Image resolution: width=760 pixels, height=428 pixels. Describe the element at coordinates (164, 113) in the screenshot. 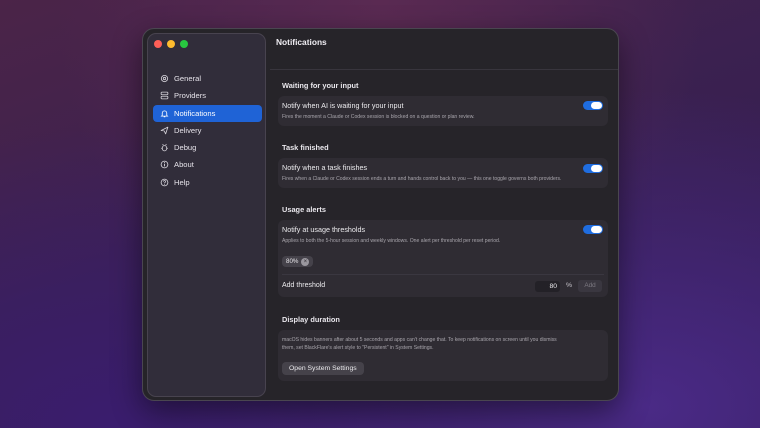

I see `bell-icon` at that location.